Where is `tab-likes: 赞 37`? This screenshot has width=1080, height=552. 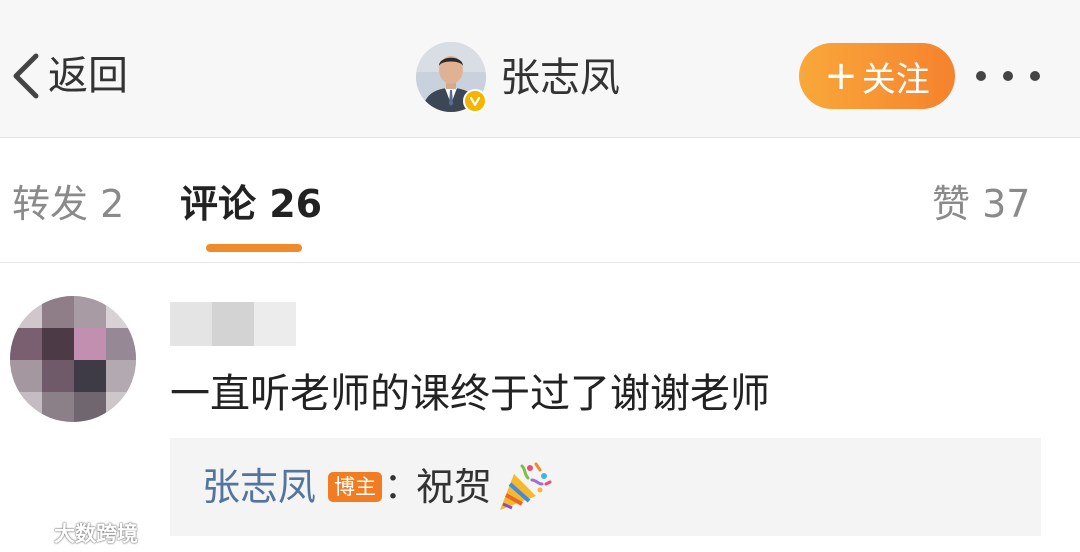
tab-likes: 赞 37 is located at coordinates (981, 204).